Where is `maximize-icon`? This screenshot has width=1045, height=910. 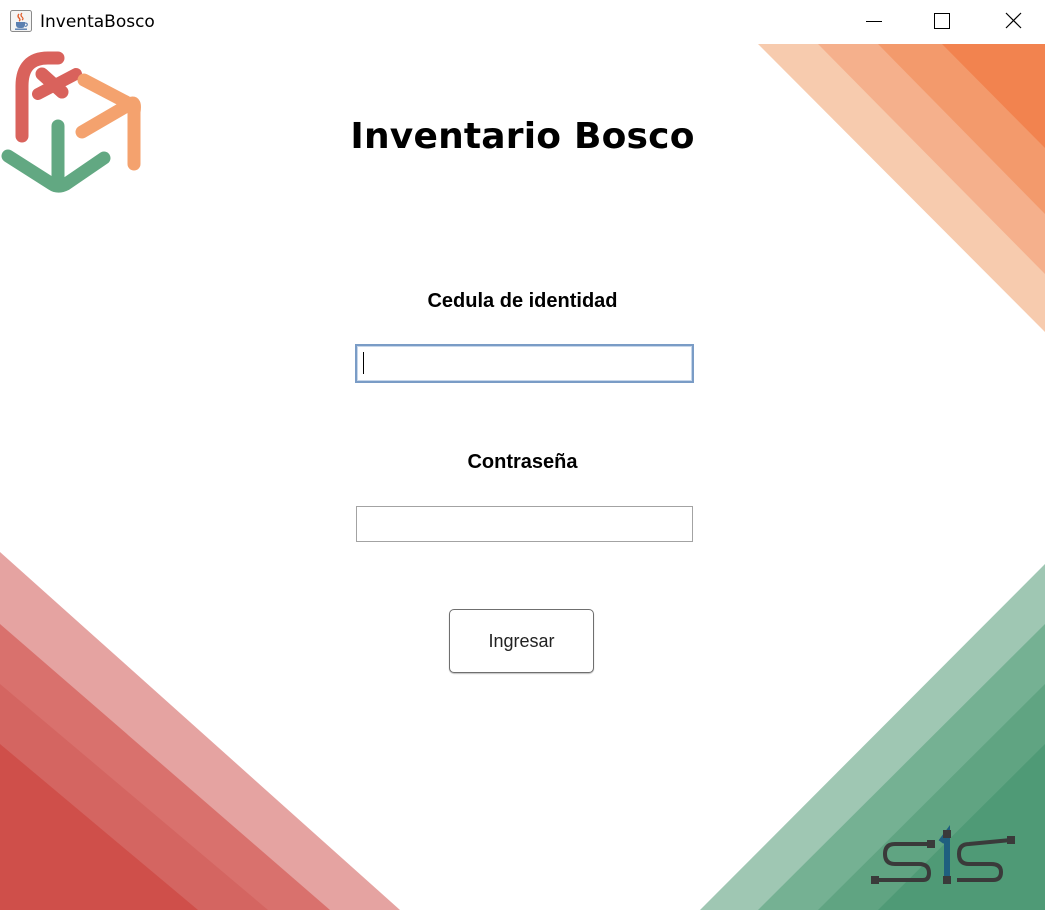
maximize-icon is located at coordinates (942, 21).